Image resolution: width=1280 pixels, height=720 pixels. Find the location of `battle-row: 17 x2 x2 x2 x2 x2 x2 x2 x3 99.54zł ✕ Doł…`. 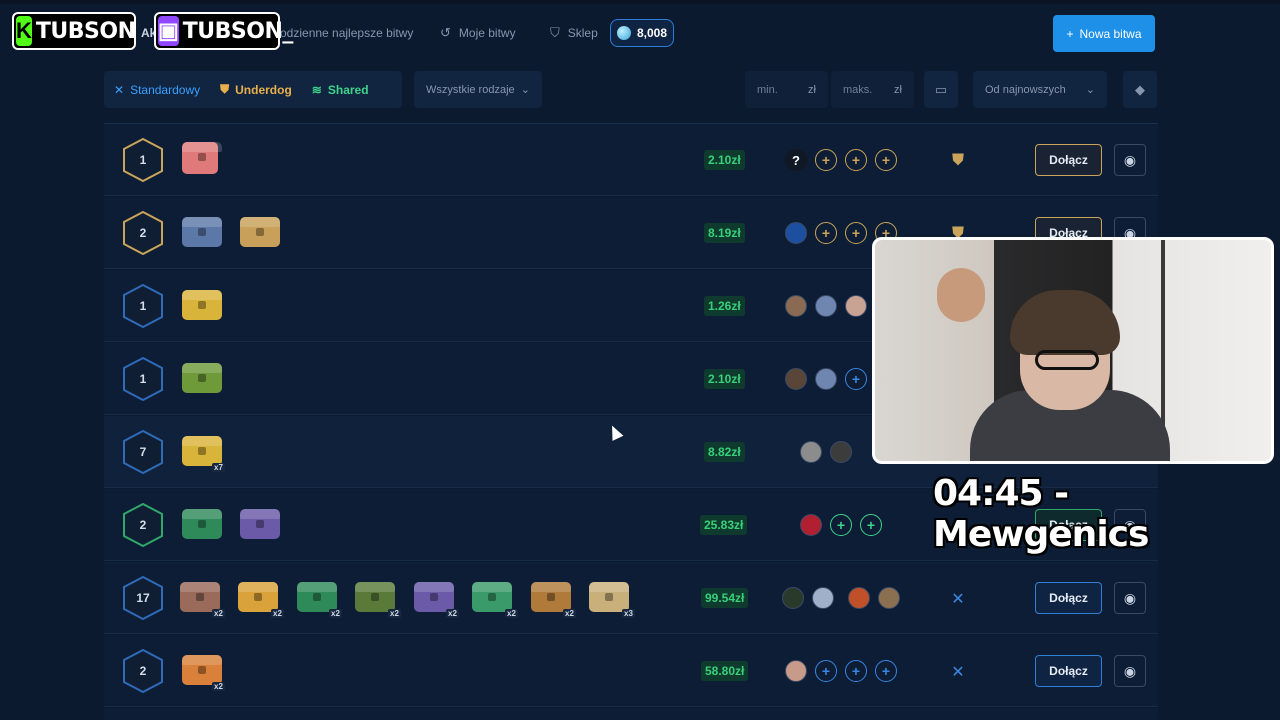

battle-row: 17 x2 x2 x2 x2 x2 x2 x2 x3 99.54zł ✕ Doł… is located at coordinates (631, 598).